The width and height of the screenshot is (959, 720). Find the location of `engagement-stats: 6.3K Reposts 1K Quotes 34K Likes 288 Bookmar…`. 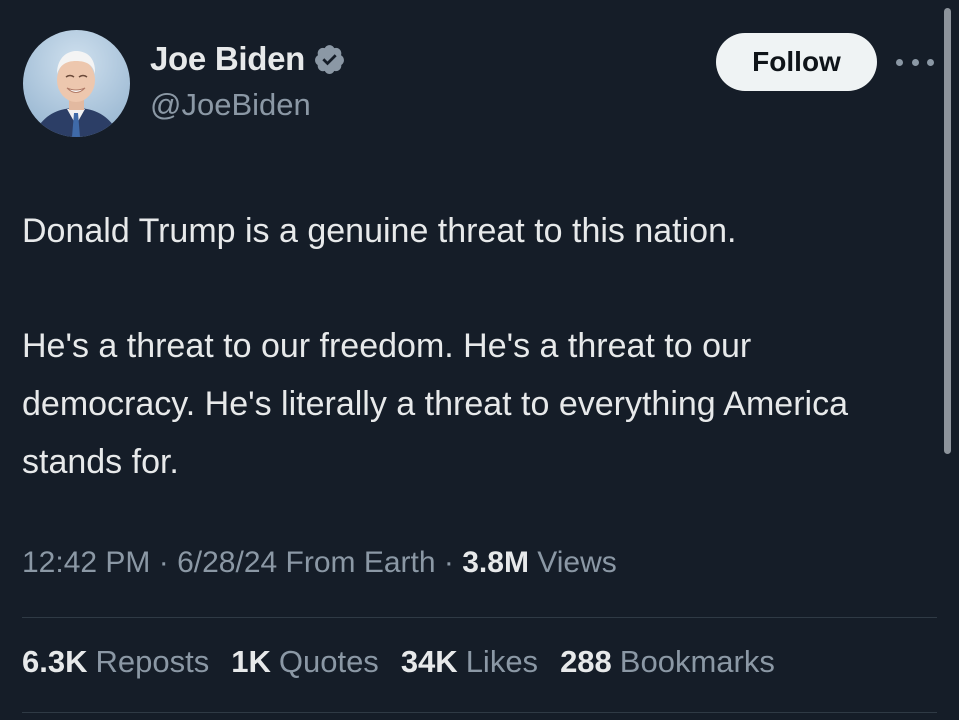

engagement-stats: 6.3K Reposts 1K Quotes 34K Likes 288 Bookmar… is located at coordinates (398, 662).